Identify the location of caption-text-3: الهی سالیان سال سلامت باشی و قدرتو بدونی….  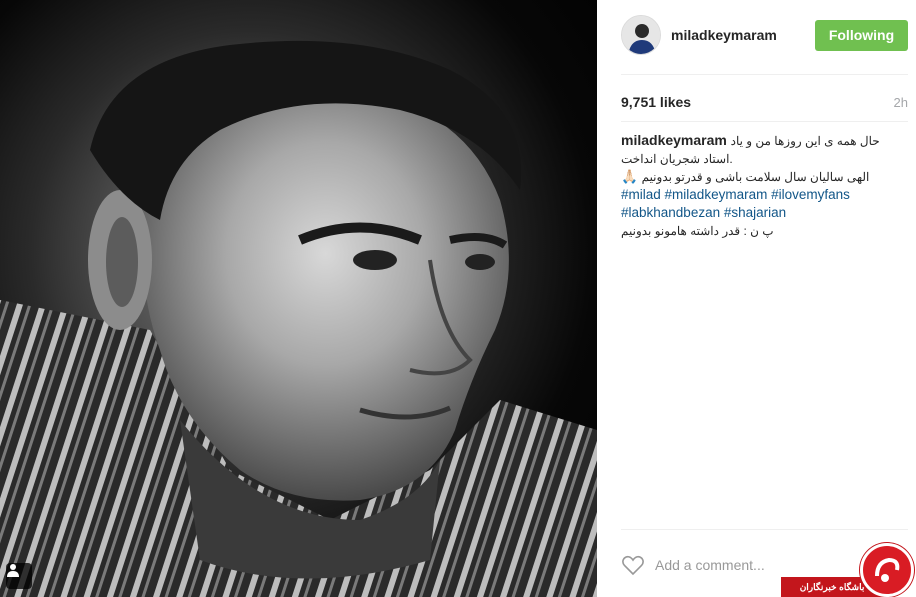
(755, 177).